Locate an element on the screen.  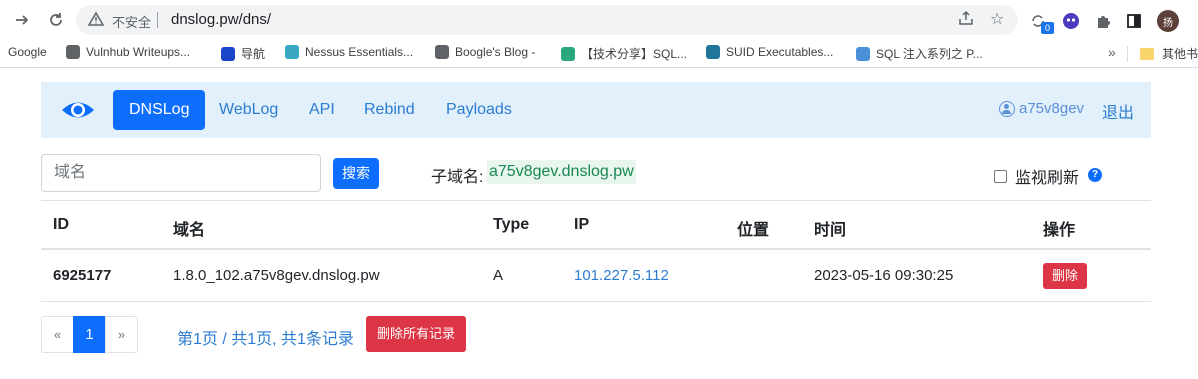
bookmark-star-icon: ☆ is located at coordinates (997, 19).